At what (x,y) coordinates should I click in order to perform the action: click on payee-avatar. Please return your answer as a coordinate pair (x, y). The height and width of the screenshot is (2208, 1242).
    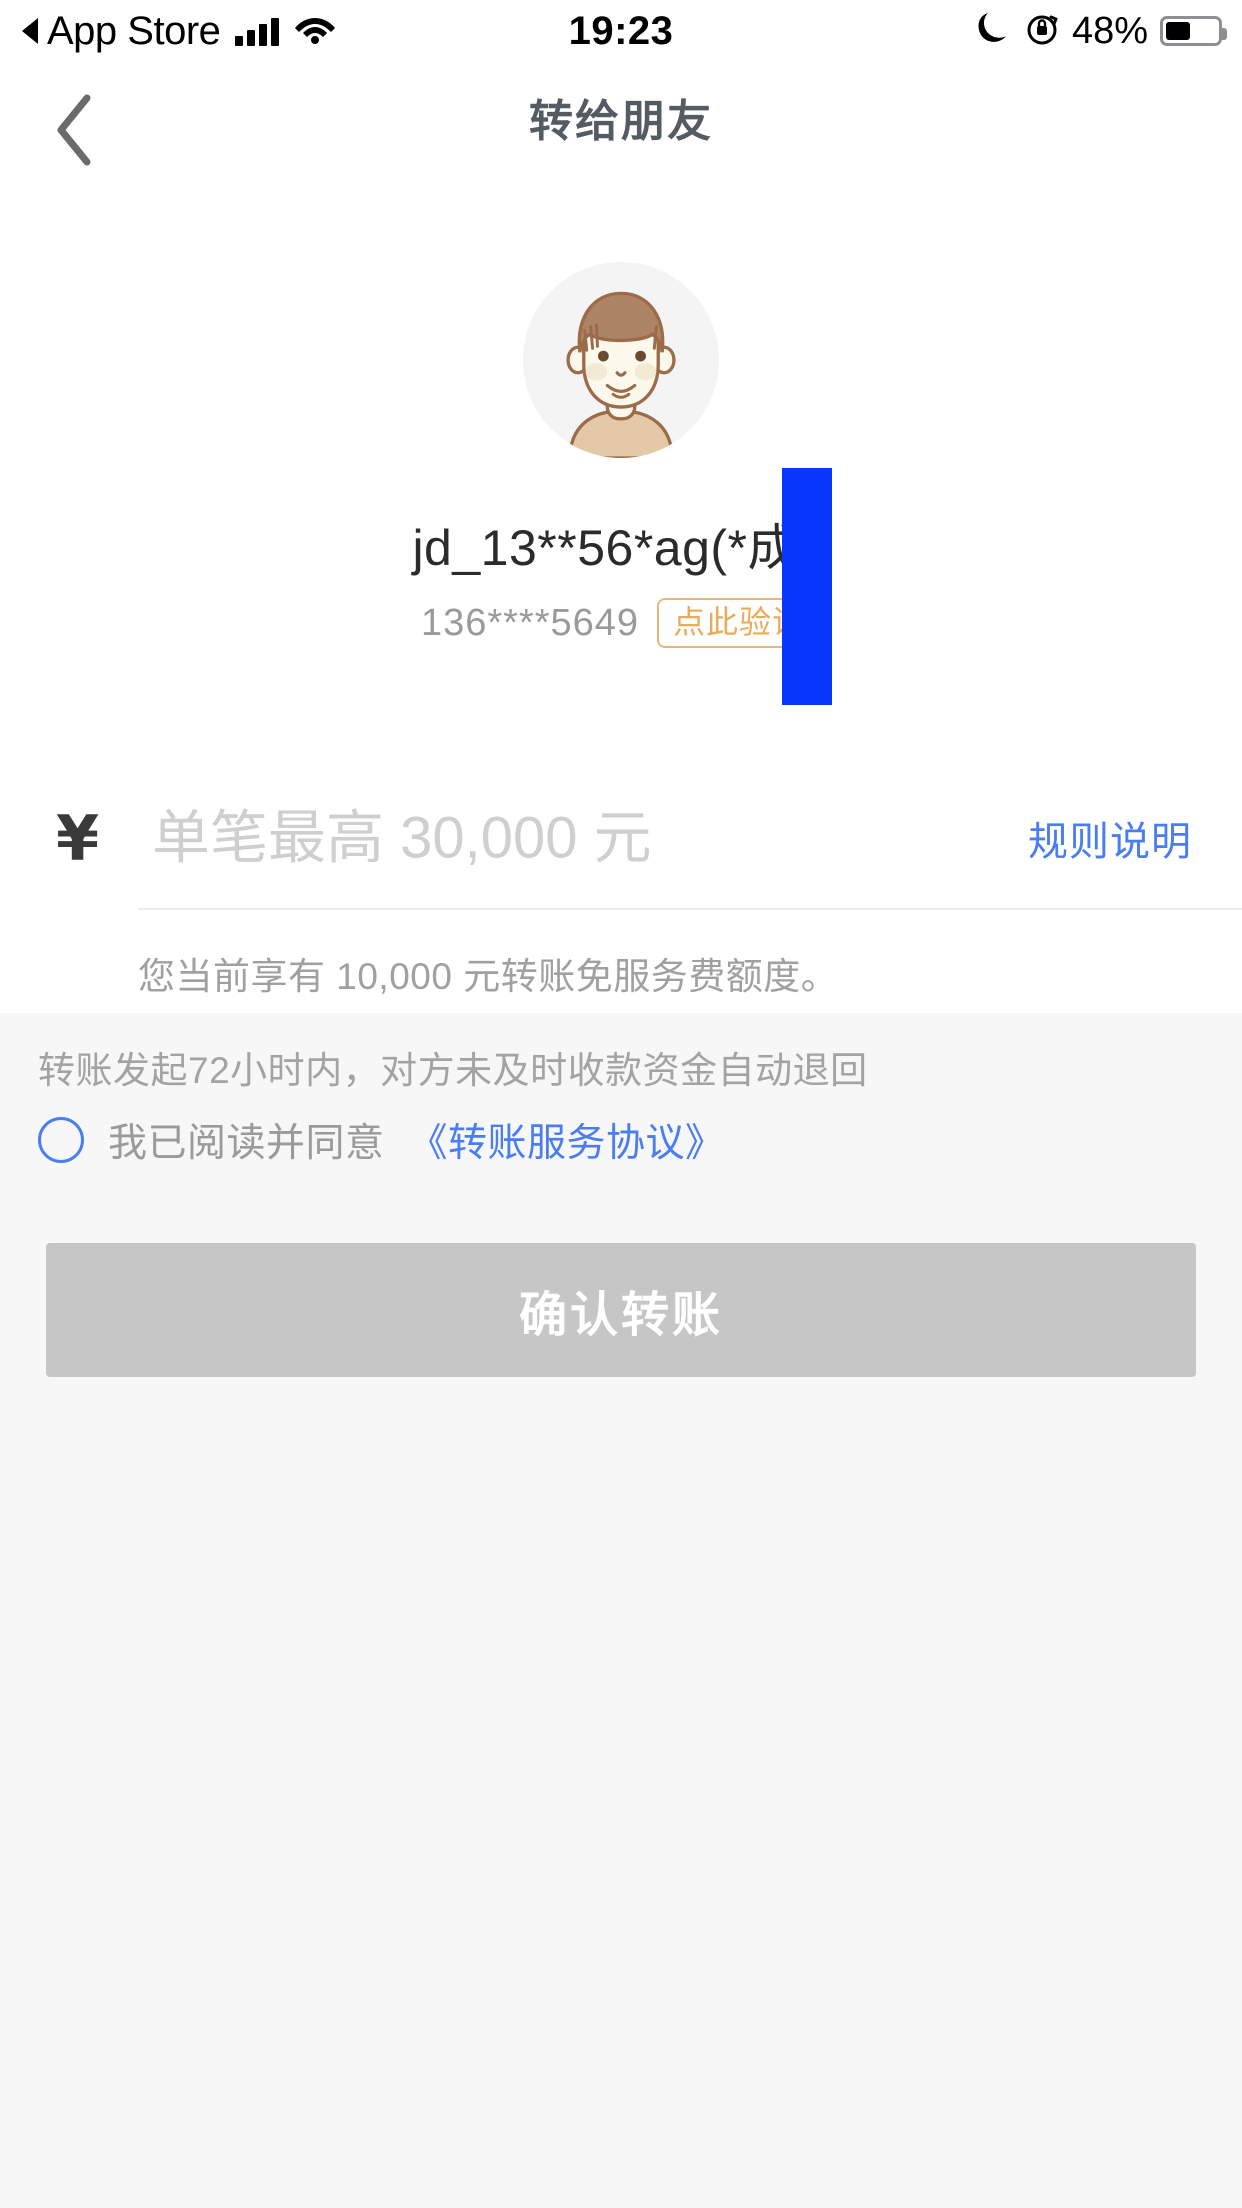
    Looking at the image, I should click on (621, 360).